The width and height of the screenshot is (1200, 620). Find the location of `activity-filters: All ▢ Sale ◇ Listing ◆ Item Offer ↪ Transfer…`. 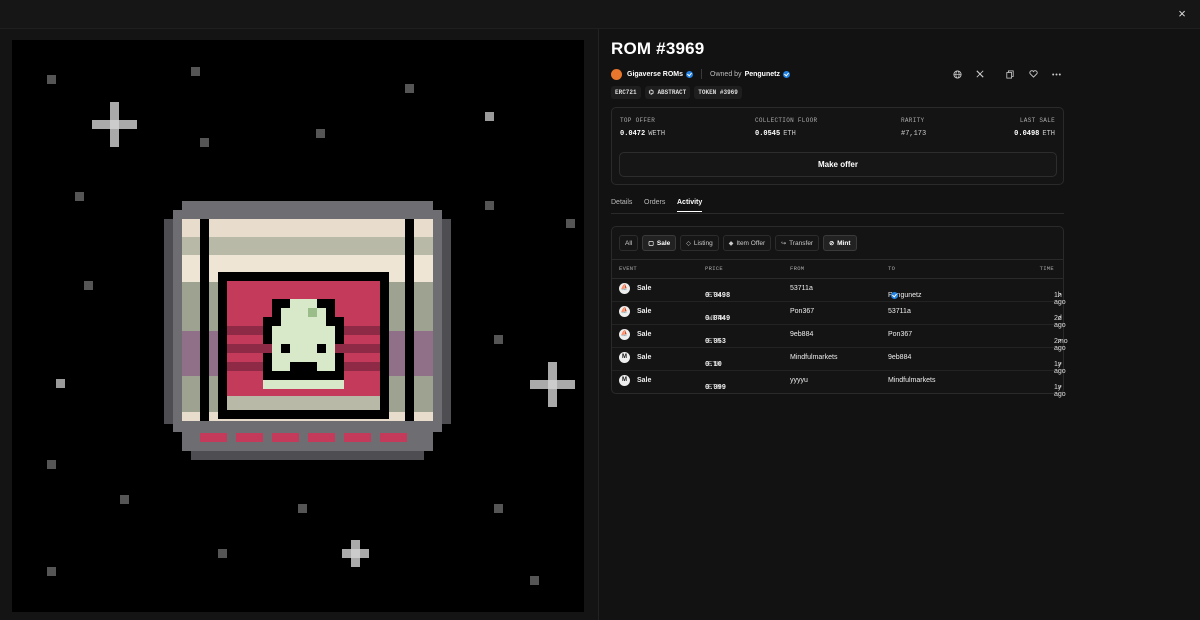

activity-filters: All ▢ Sale ◇ Listing ◆ Item Offer ↪ Transfer… is located at coordinates (738, 243).